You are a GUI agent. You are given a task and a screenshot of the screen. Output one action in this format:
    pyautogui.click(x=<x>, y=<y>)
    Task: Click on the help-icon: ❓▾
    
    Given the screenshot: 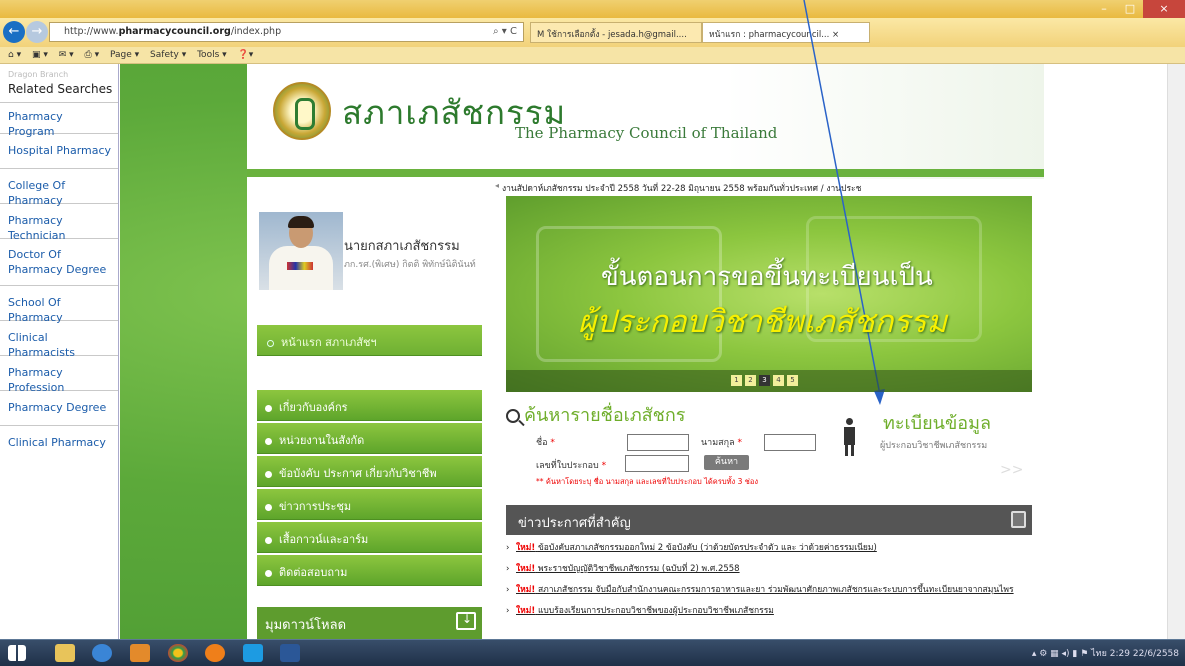 What is the action you would take?
    pyautogui.click(x=246, y=55)
    